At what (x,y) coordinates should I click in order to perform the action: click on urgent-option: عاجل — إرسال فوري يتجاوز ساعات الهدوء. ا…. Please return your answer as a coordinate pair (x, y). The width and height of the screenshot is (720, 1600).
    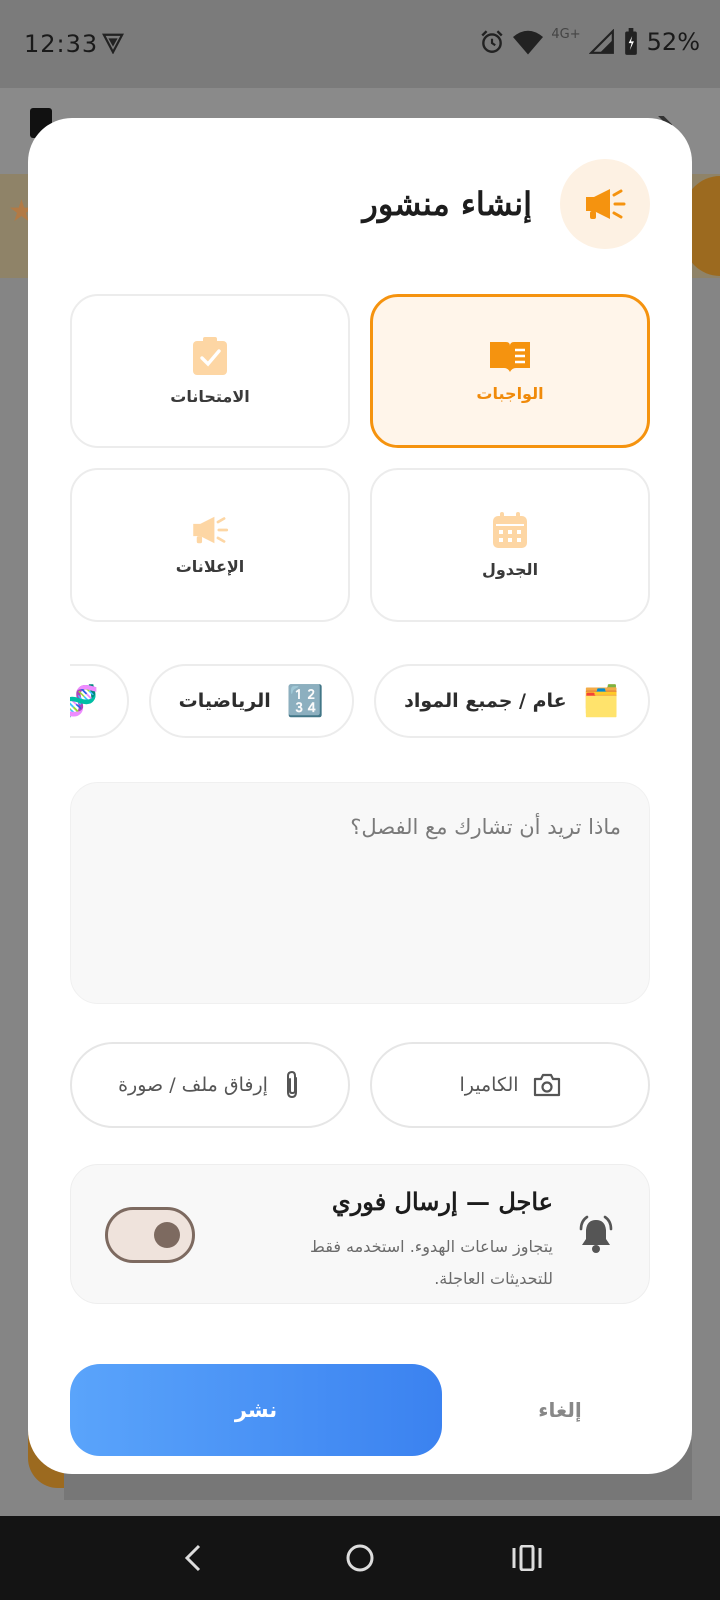
    Looking at the image, I should click on (360, 1234).